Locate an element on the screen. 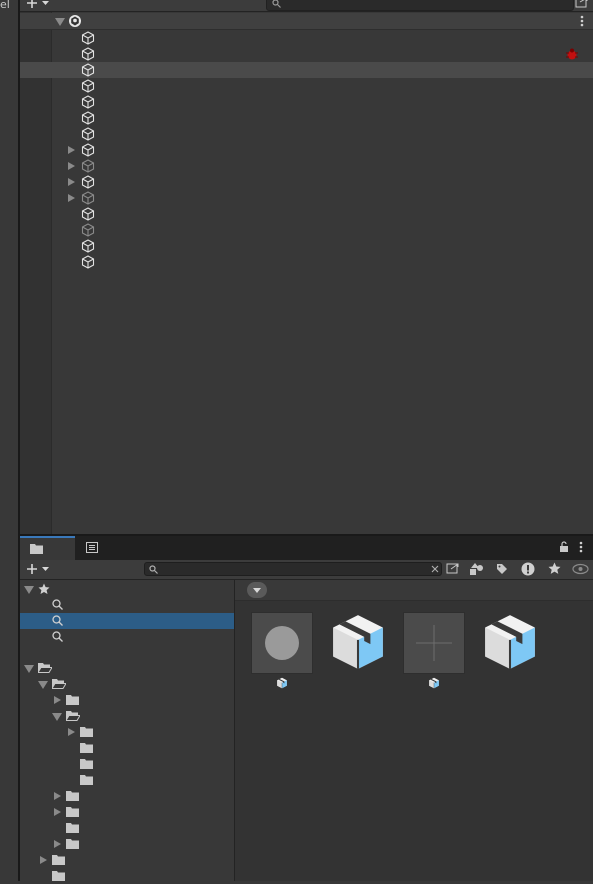 The image size is (593, 884). favorites-item is located at coordinates (127, 589).